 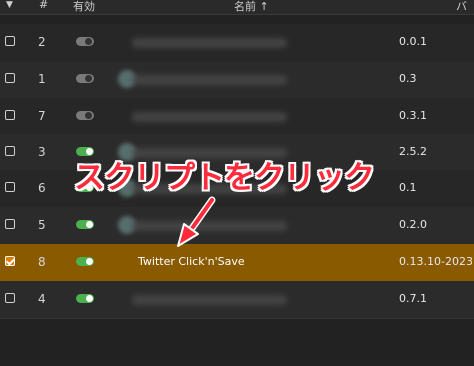 What do you see at coordinates (196, 221) in the screenshot?
I see `annotation-arrow-icon` at bounding box center [196, 221].